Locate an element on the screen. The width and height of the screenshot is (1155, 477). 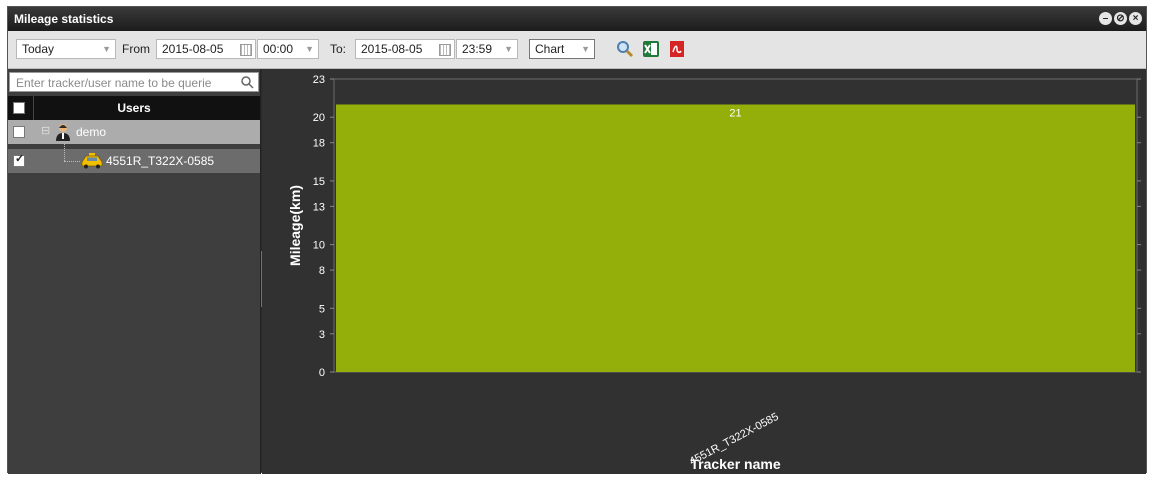
y-axis-title: Mileage(km) is located at coordinates (295, 225).